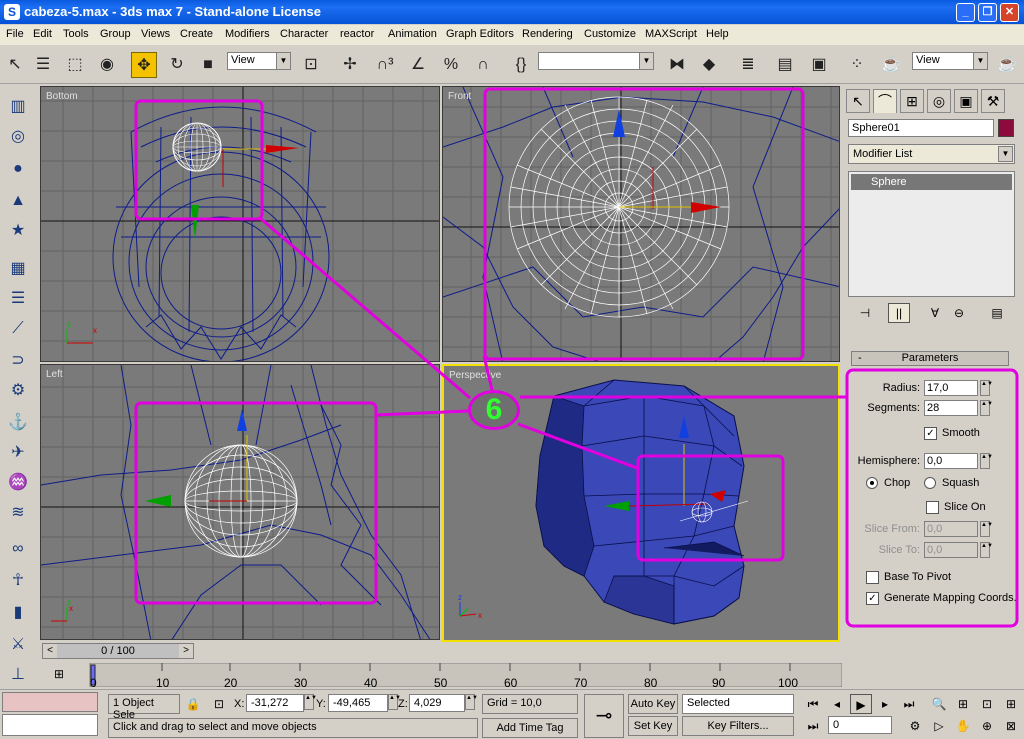 This screenshot has height=739, width=1024. I want to click on maxscript-listener-bottom, so click(50, 725).